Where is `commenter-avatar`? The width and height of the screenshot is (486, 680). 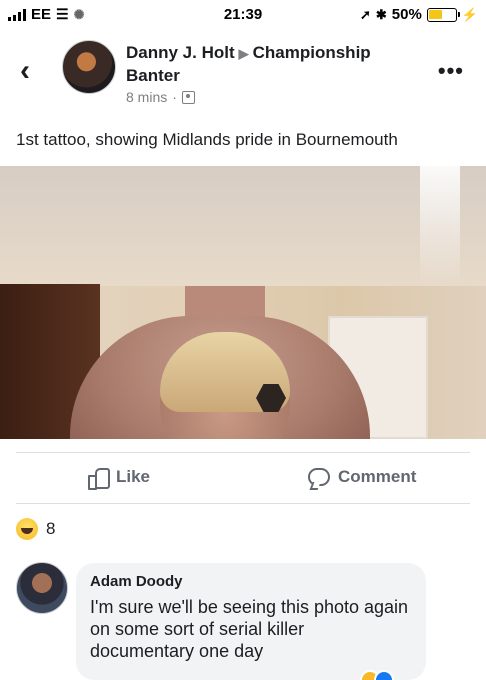
commenter-avatar is located at coordinates (42, 588).